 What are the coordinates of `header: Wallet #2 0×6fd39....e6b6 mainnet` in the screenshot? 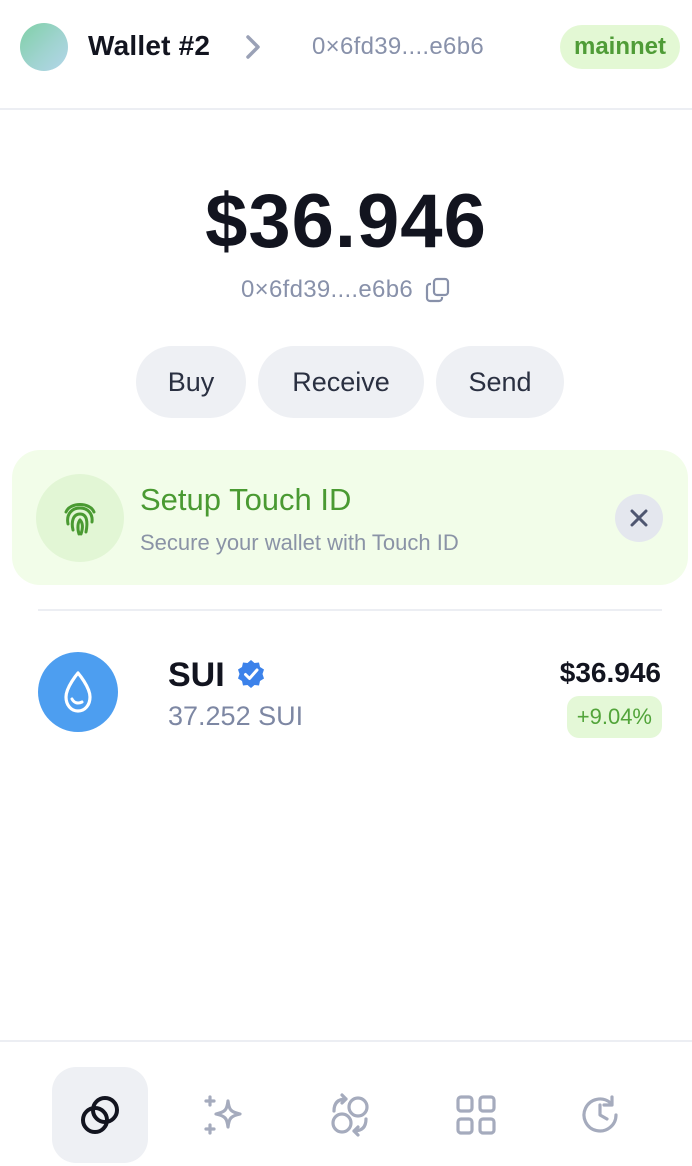 It's located at (346, 55).